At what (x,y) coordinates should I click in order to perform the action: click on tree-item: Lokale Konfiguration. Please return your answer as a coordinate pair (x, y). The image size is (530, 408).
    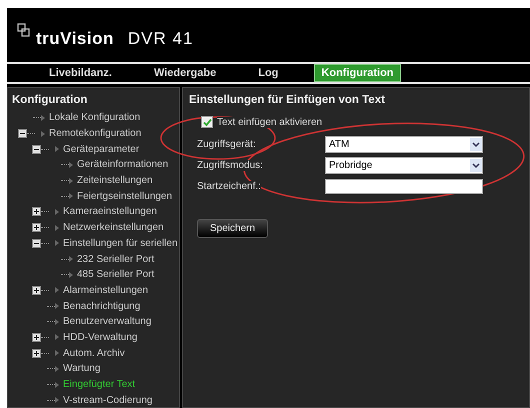
    Looking at the image, I should click on (94, 118).